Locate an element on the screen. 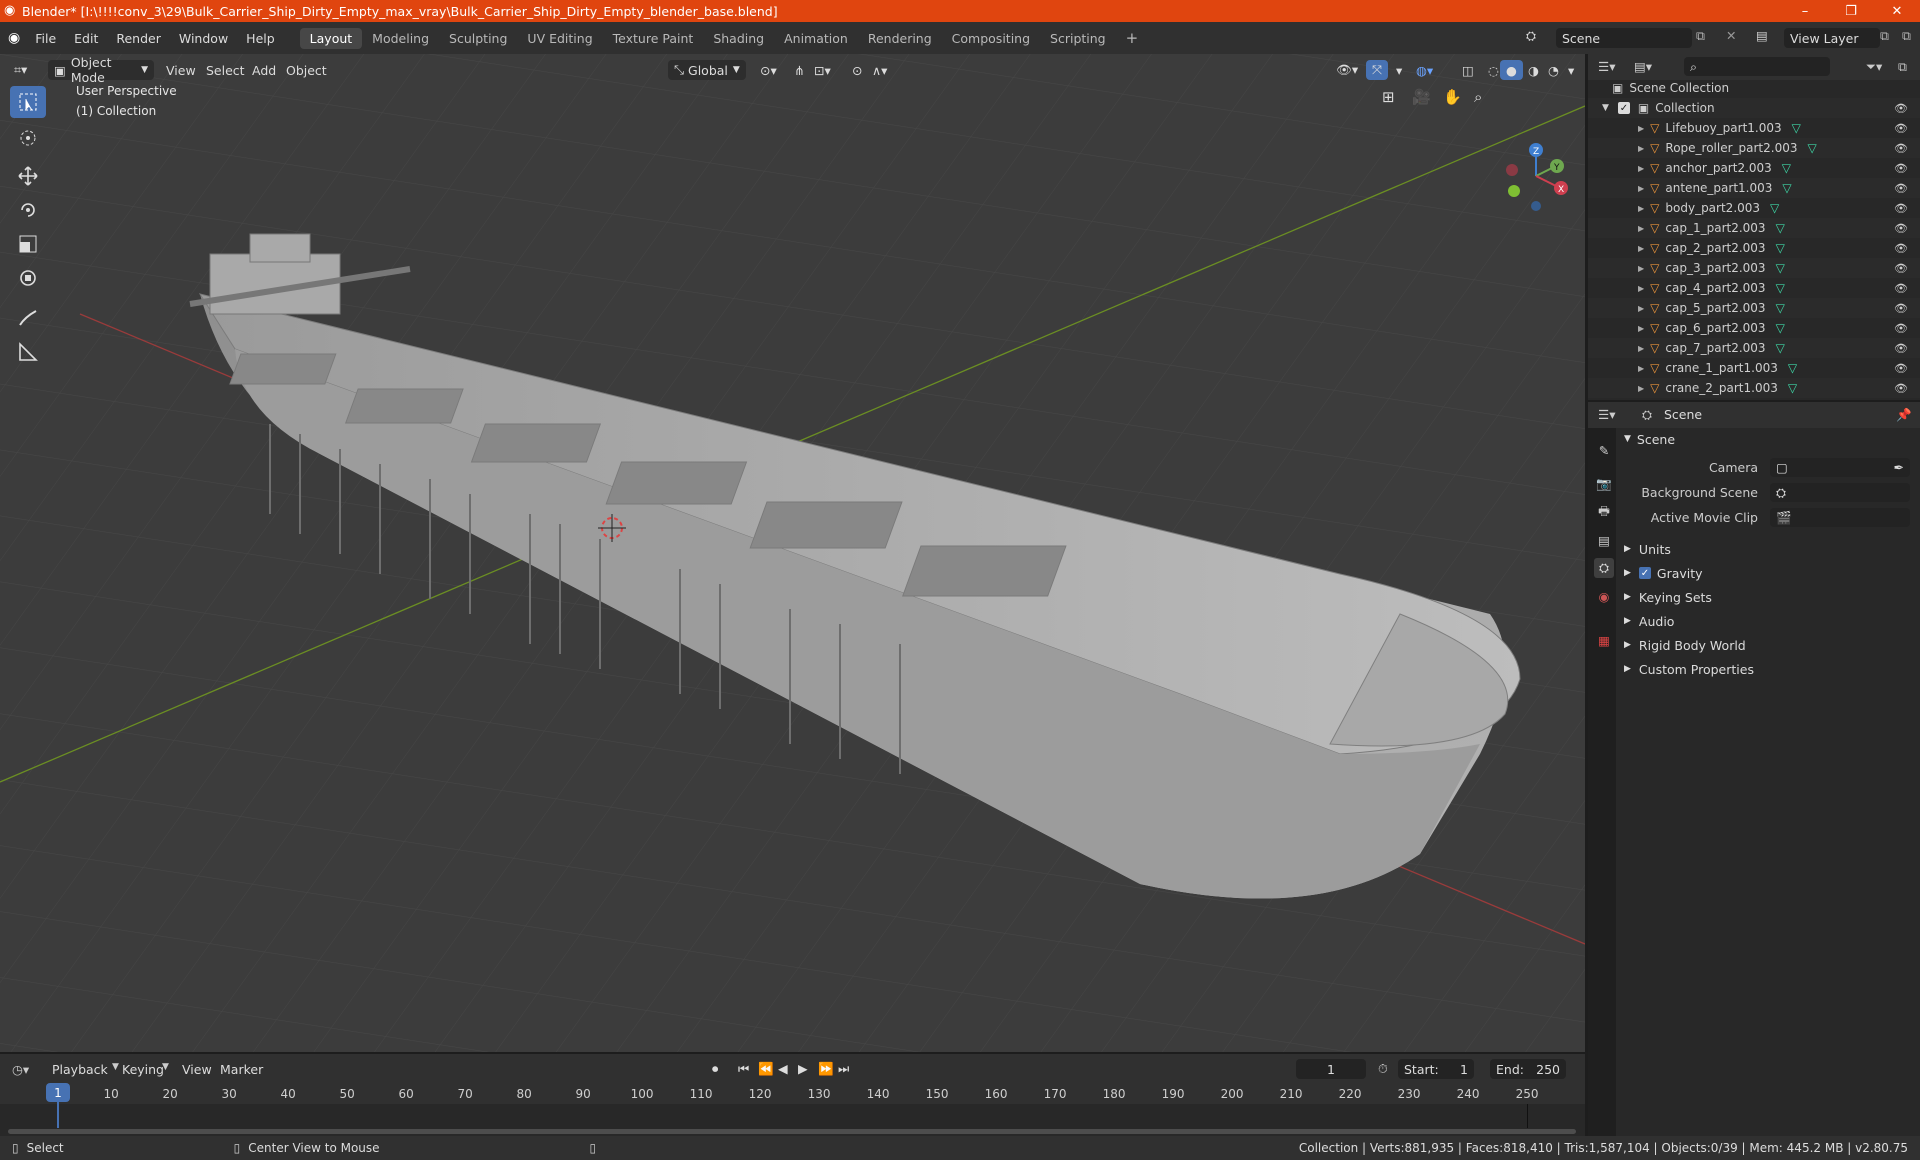  menu-edit: Edit is located at coordinates (86, 38).